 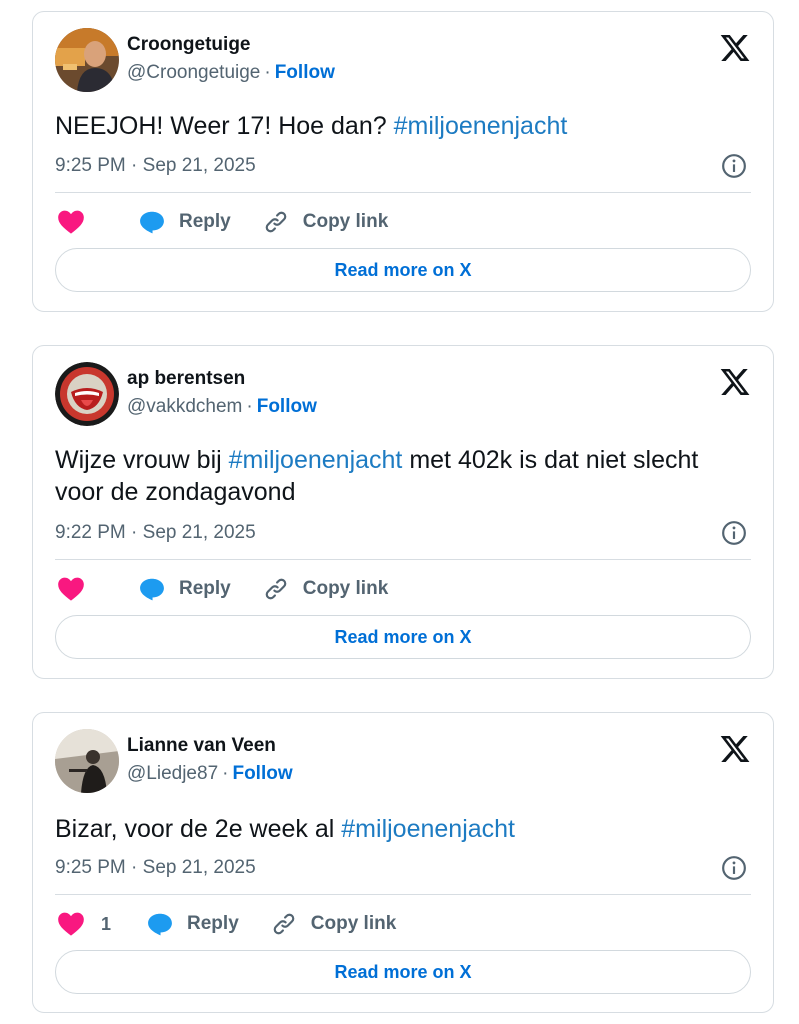 I want to click on author-info: ap berentsen @vakkdchem · Follow, so click(x=222, y=394).